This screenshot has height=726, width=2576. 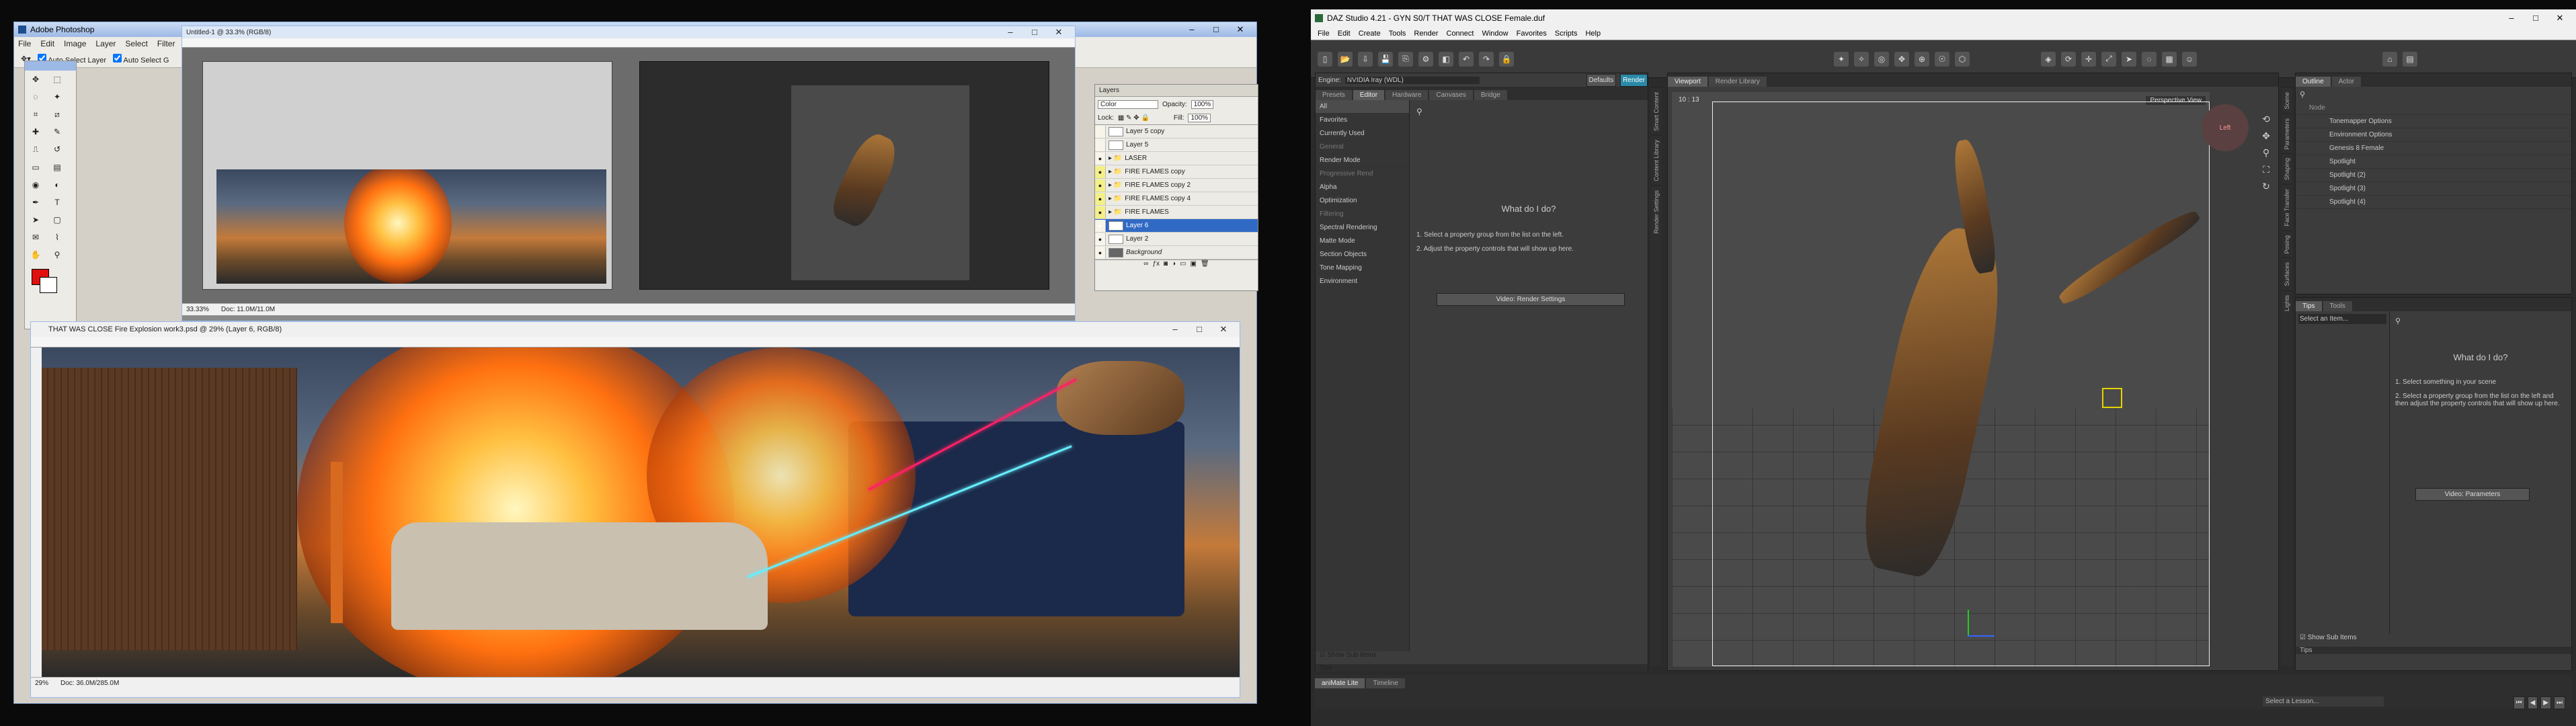 I want to click on slice-icon: ⧄, so click(x=57, y=115).